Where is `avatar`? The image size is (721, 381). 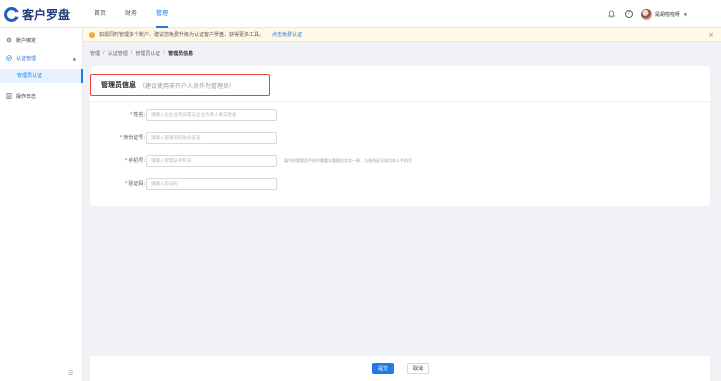
avatar is located at coordinates (646, 14).